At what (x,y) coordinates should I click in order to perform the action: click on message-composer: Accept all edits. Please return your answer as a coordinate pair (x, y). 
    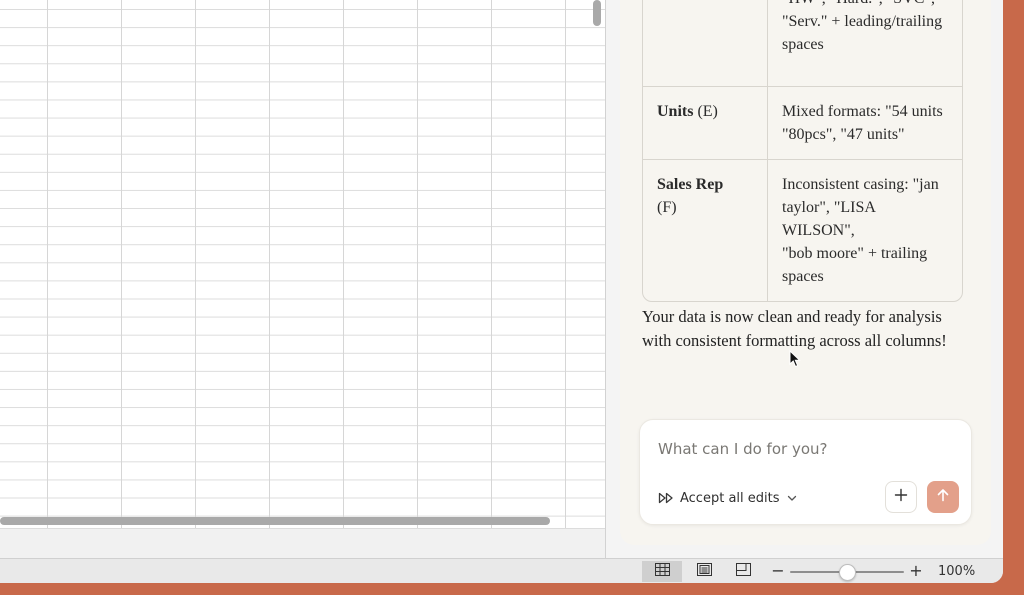
    Looking at the image, I should click on (805, 472).